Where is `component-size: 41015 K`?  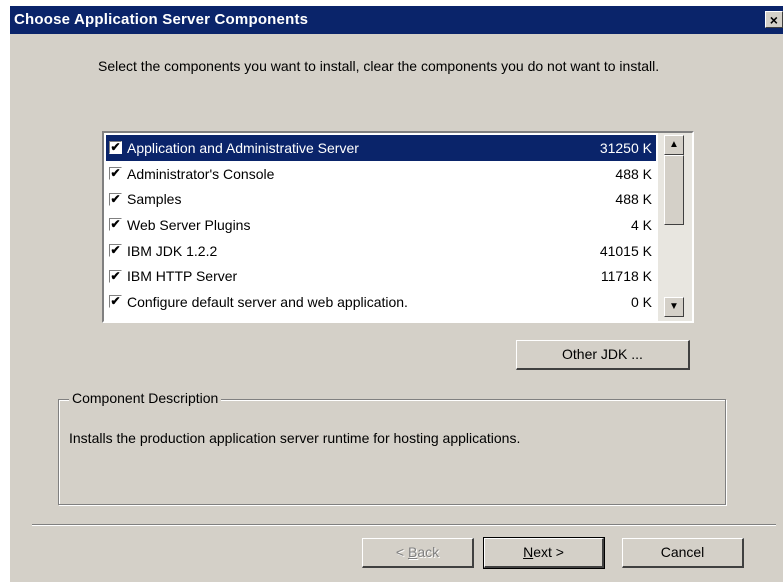
component-size: 41015 K is located at coordinates (625, 250).